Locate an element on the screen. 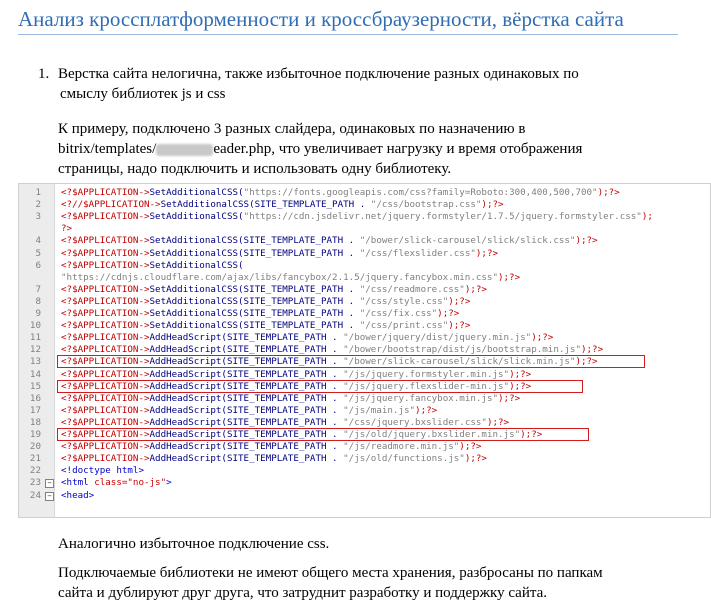 The height and width of the screenshot is (615, 711). code-line: <html class="no-js"> is located at coordinates (116, 482).